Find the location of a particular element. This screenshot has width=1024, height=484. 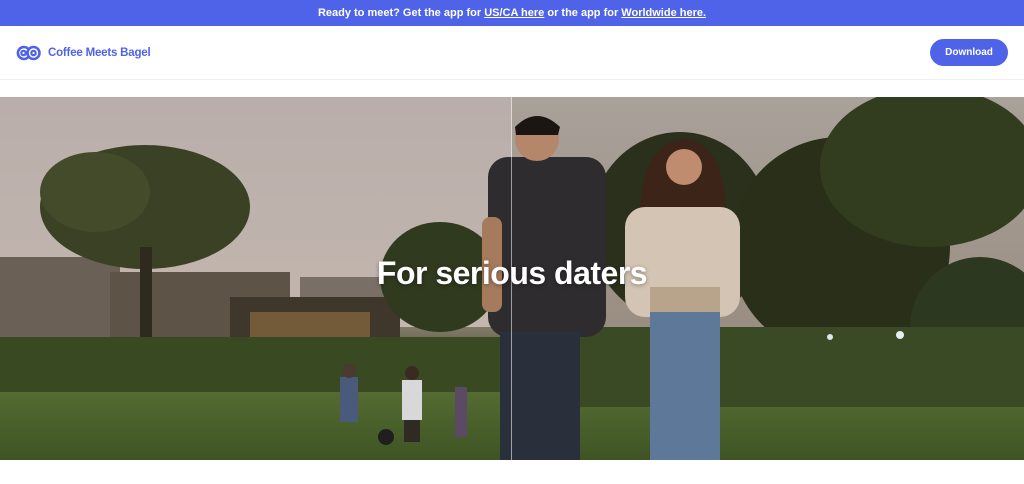

promo-text-before: Ready to meet? Get the app for is located at coordinates (401, 13).